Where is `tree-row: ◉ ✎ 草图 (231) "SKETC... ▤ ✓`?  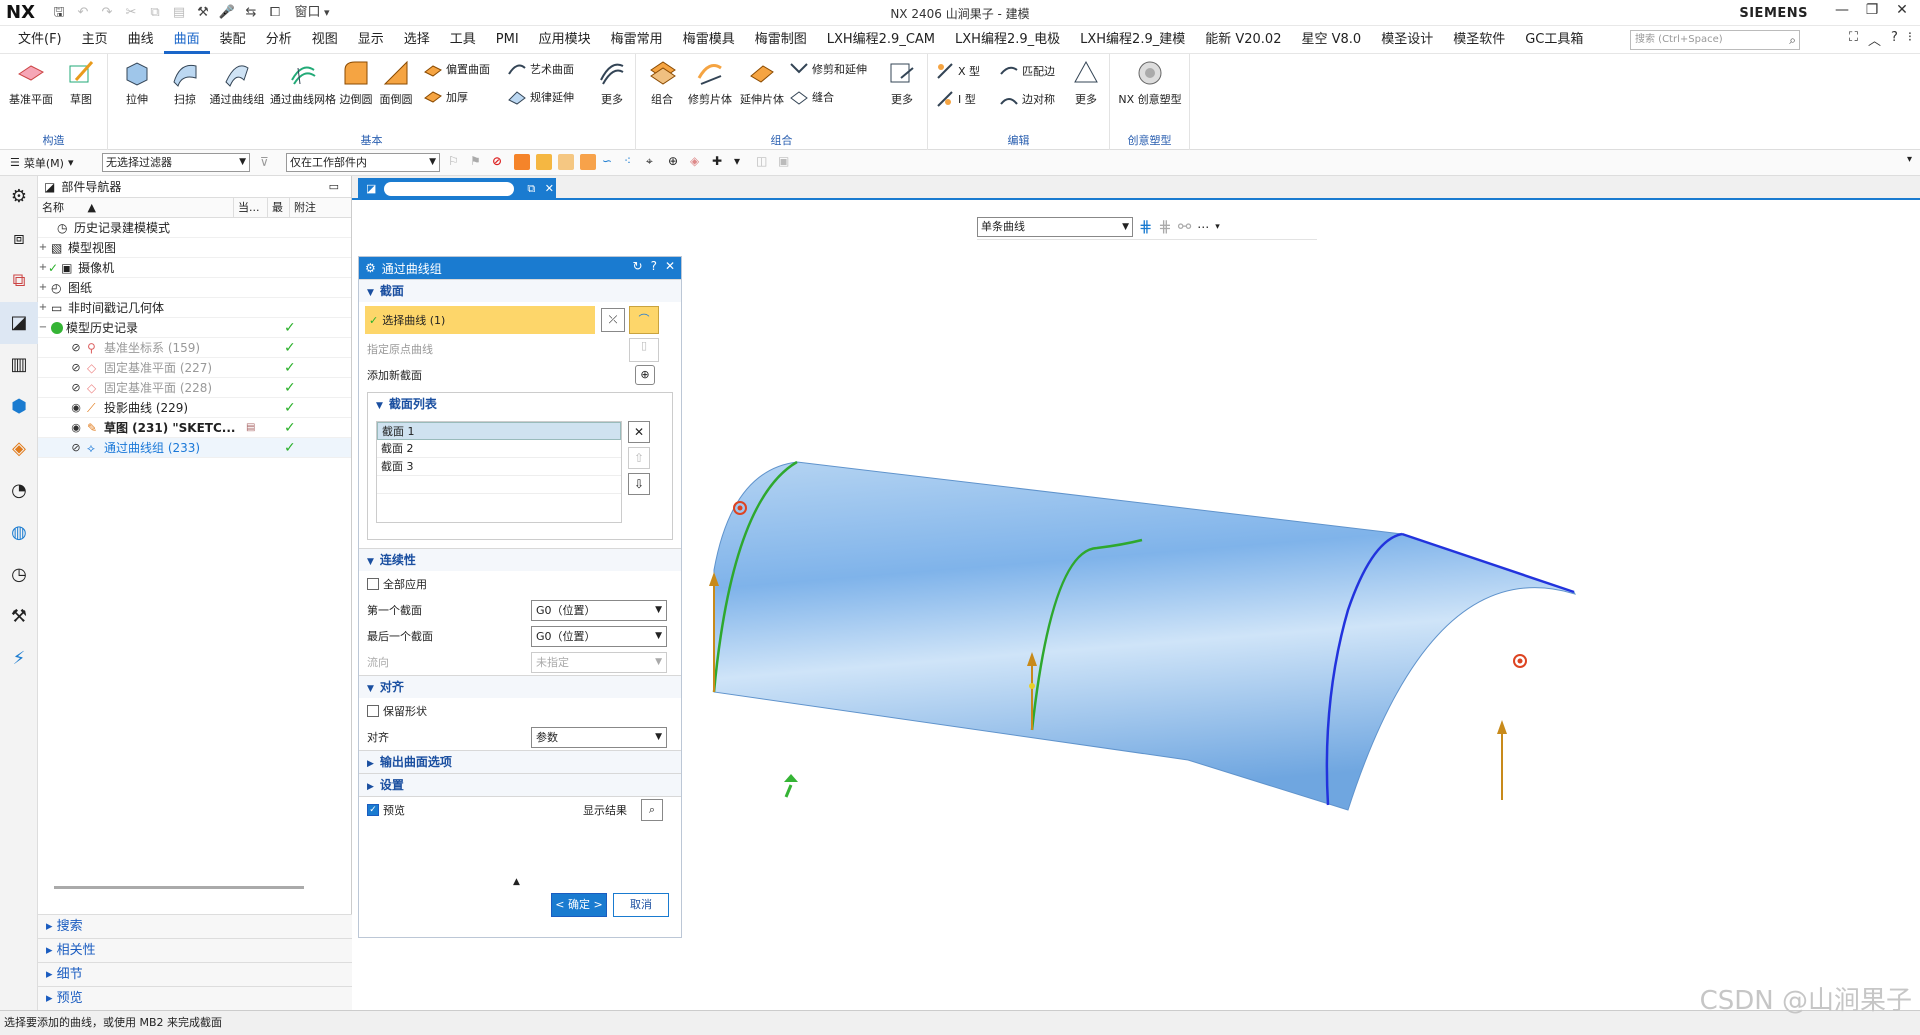
tree-row: ◉ ✎ 草图 (231) "SKETC... ▤ ✓ is located at coordinates (194, 428).